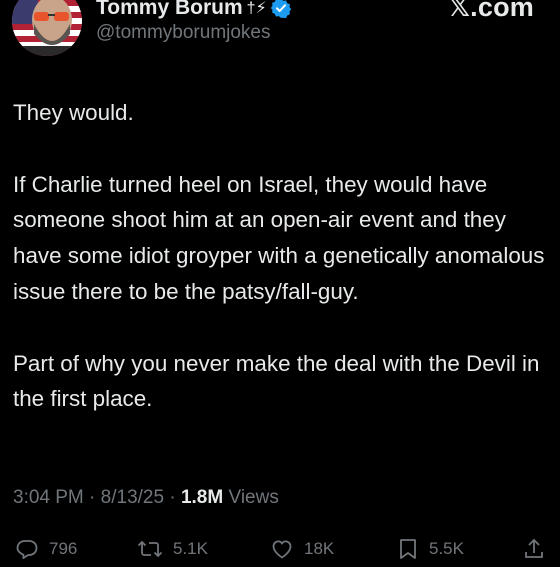 The height and width of the screenshot is (567, 560). I want to click on like-button: 18K, so click(302, 549).